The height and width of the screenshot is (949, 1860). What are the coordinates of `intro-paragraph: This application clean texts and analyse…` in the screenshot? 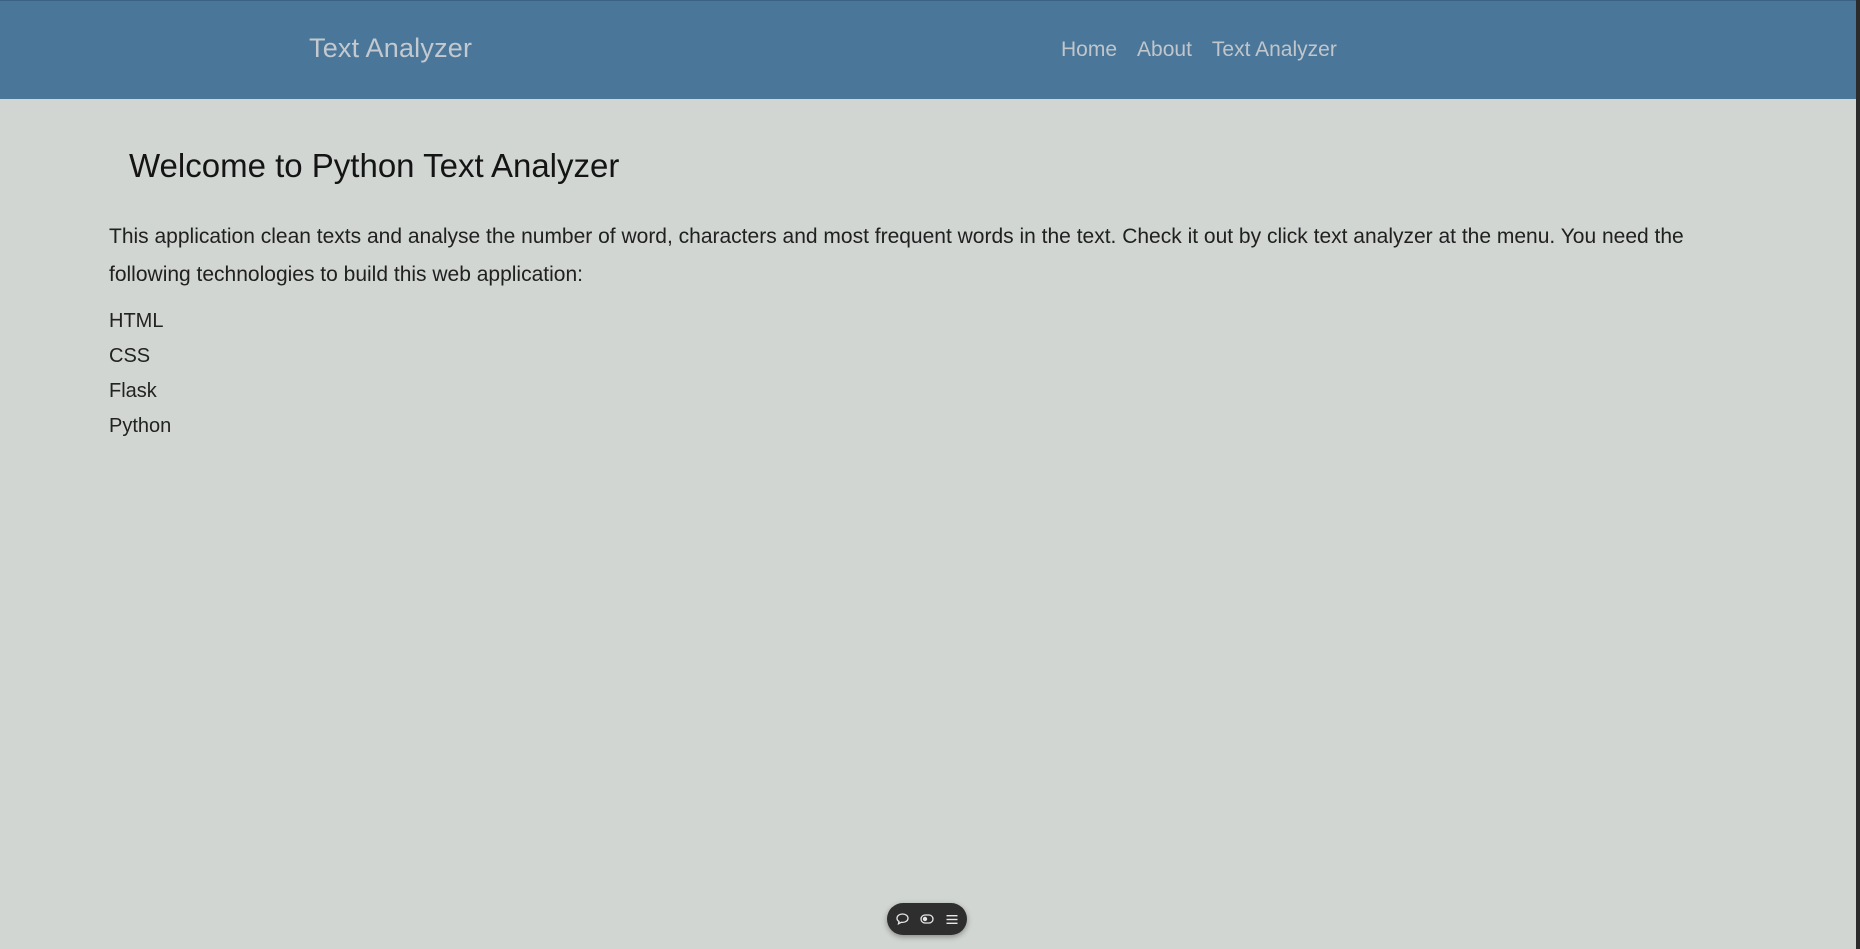 It's located at (896, 255).